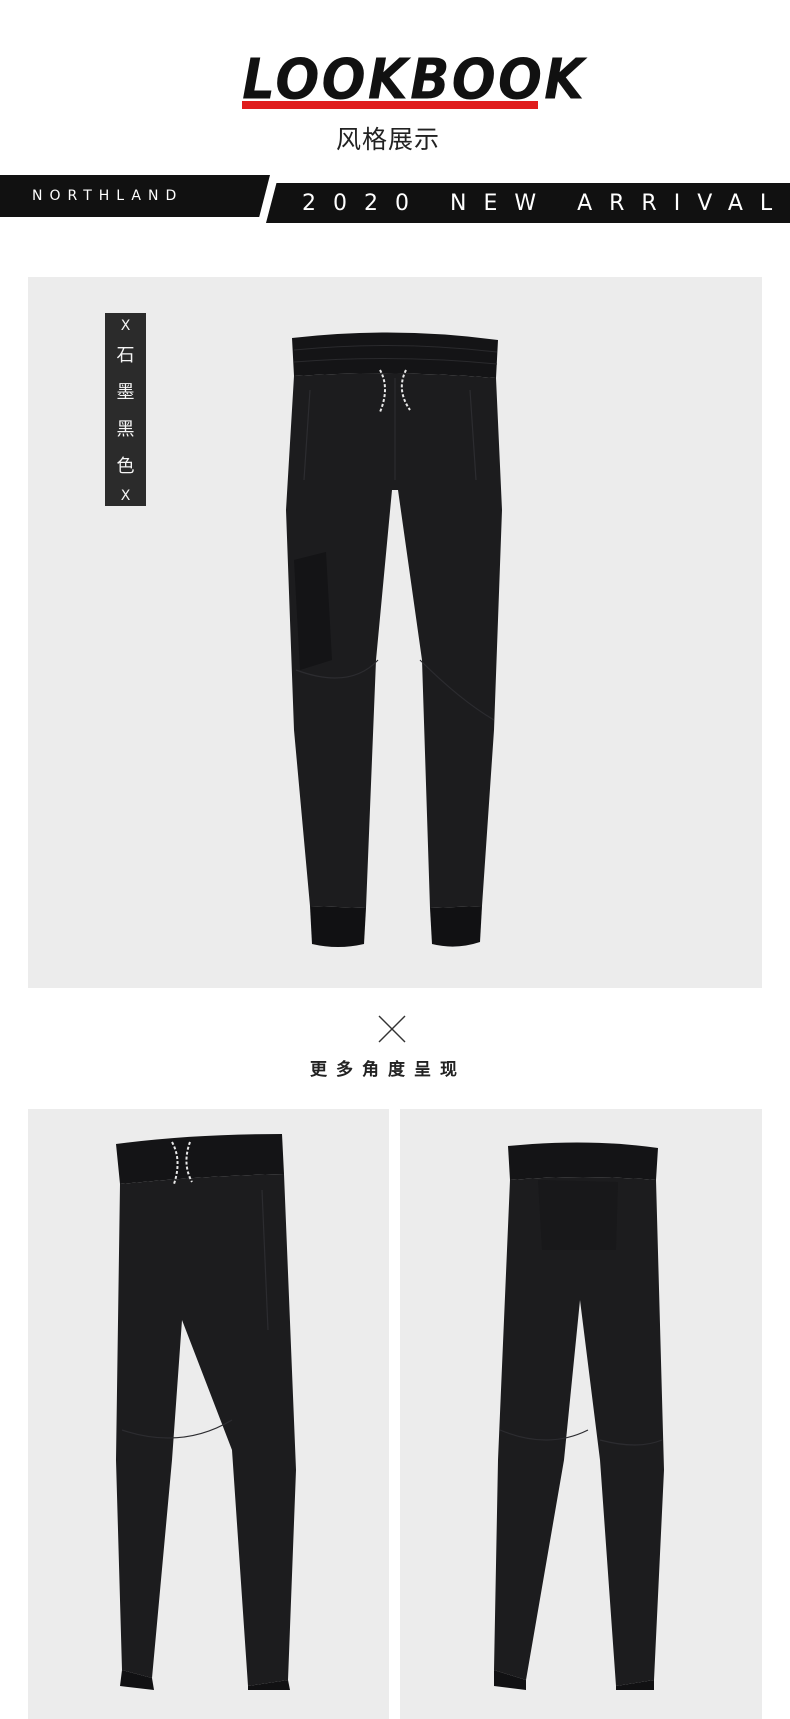 The width and height of the screenshot is (790, 1719). What do you see at coordinates (125, 409) in the screenshot?
I see `color-name-tag: X 石 墨 黑 色 X` at bounding box center [125, 409].